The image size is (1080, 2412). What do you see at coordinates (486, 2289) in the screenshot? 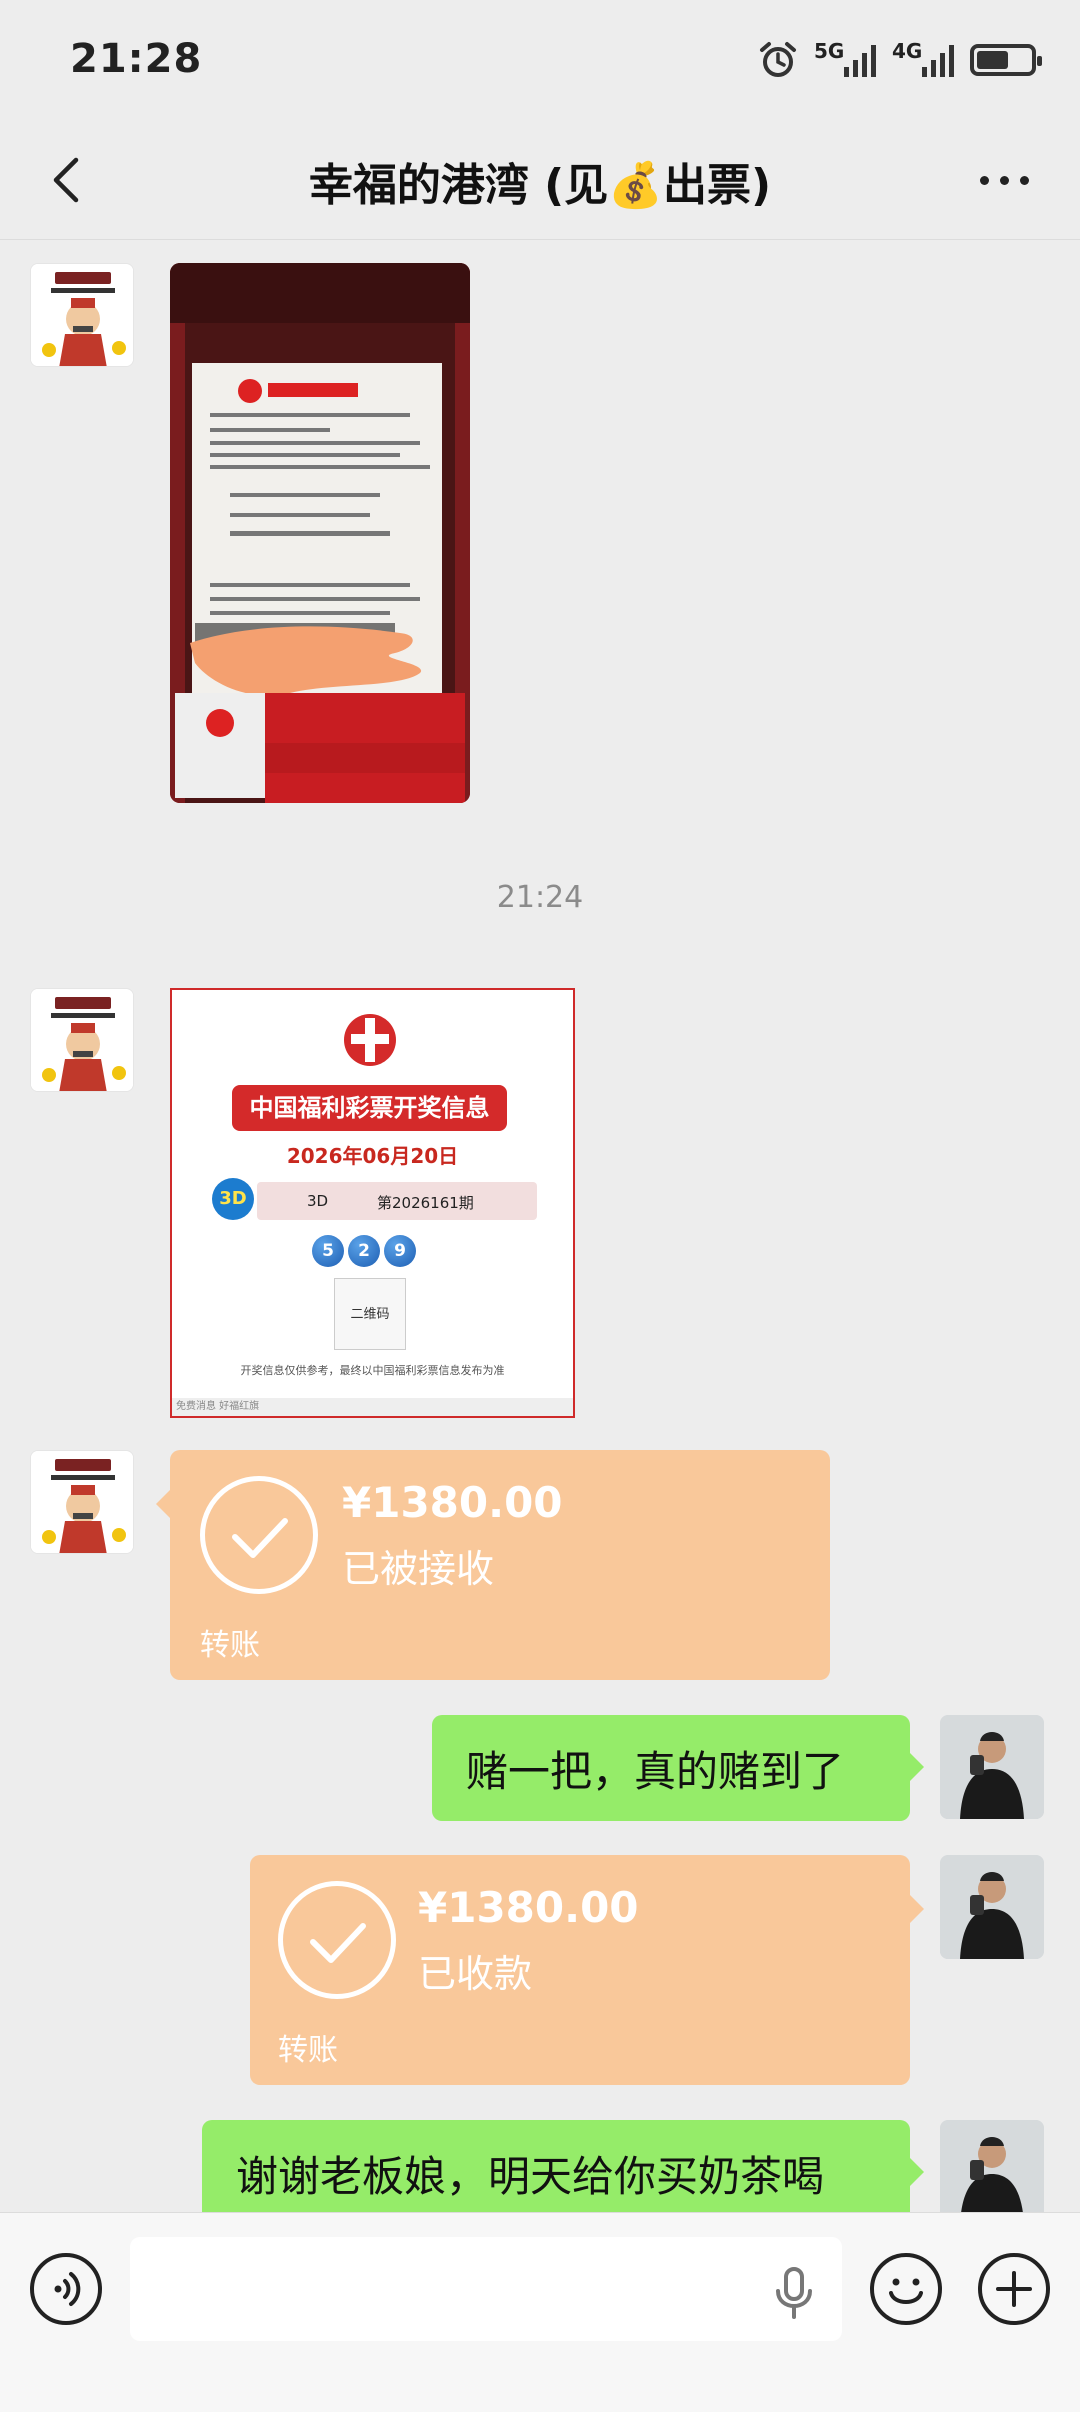
I see `message-input` at bounding box center [486, 2289].